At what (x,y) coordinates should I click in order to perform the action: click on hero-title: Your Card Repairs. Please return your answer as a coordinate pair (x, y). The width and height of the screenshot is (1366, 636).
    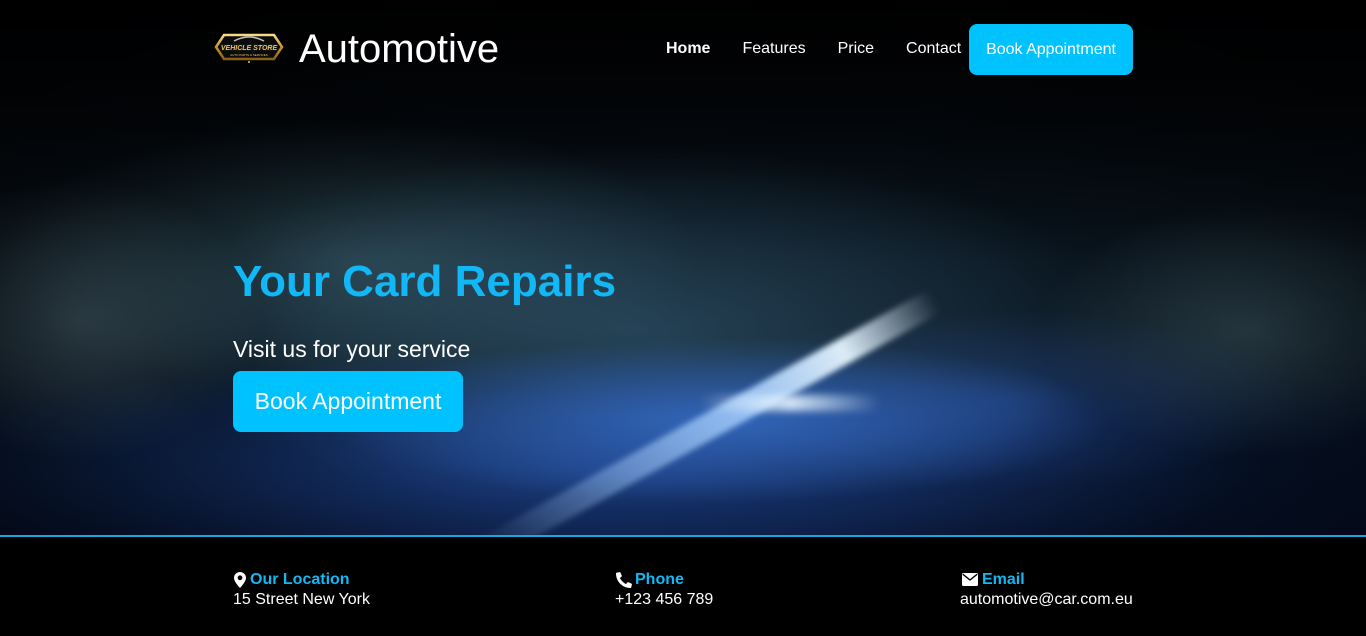
    Looking at the image, I should click on (425, 281).